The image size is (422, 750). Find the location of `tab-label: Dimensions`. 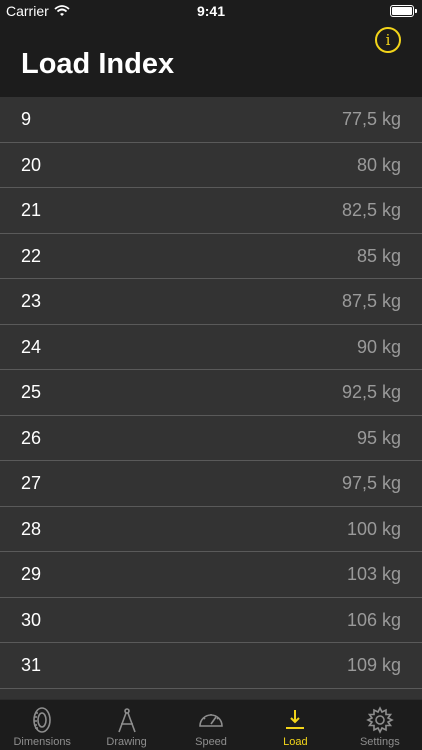

tab-label: Dimensions is located at coordinates (42, 742).